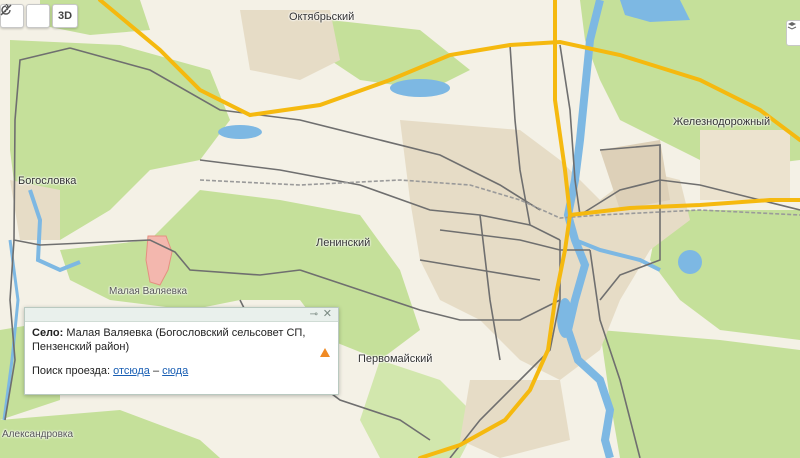 The image size is (800, 458). I want to click on loop-button, so click(25, 16).